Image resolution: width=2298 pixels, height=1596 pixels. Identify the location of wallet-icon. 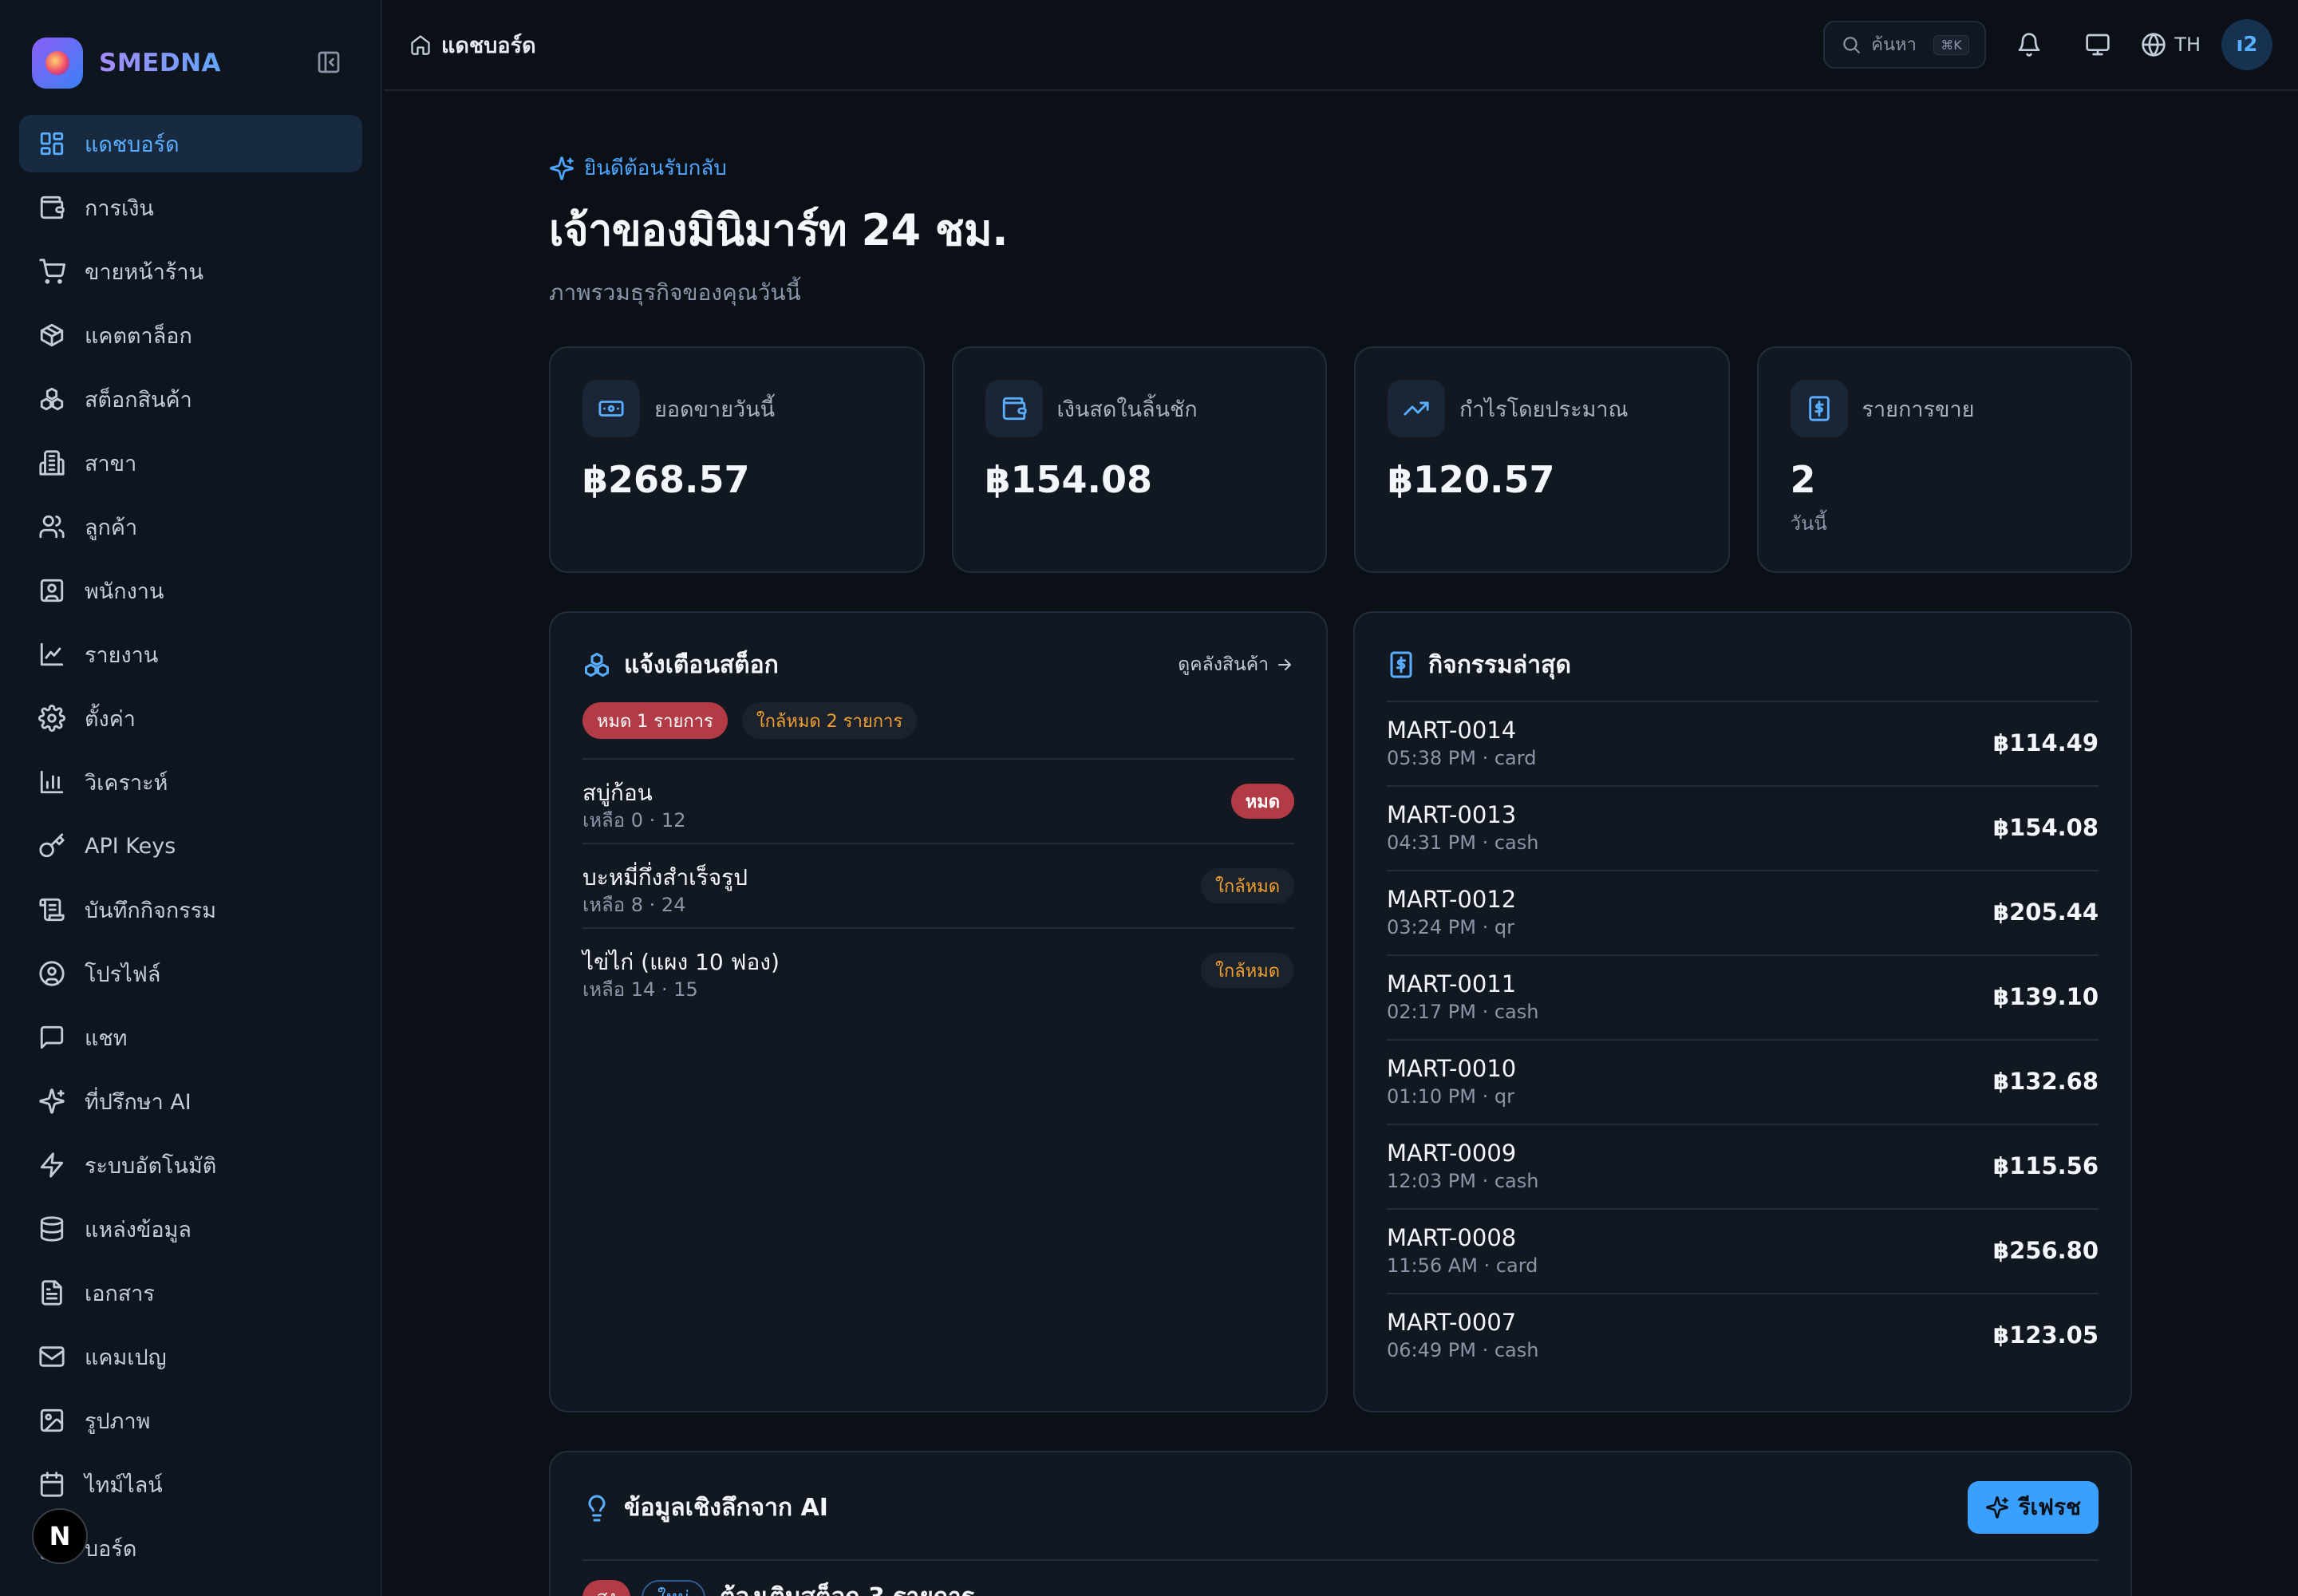
(1014, 408).